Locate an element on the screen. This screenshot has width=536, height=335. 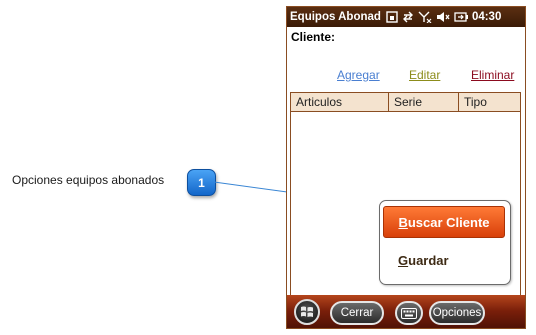
buscar-cliente-label: uscar Cliente is located at coordinates (448, 222).